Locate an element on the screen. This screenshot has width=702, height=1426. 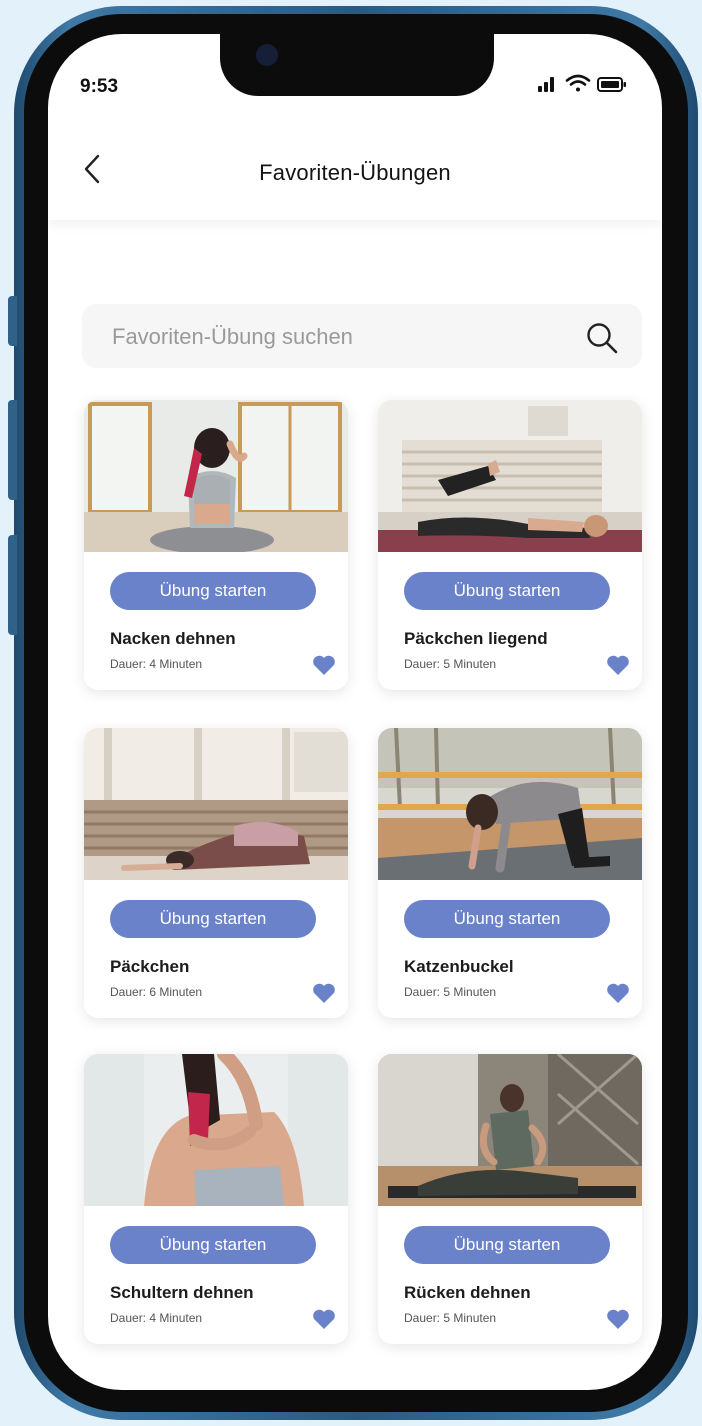
camera-icon is located at coordinates (267, 55).